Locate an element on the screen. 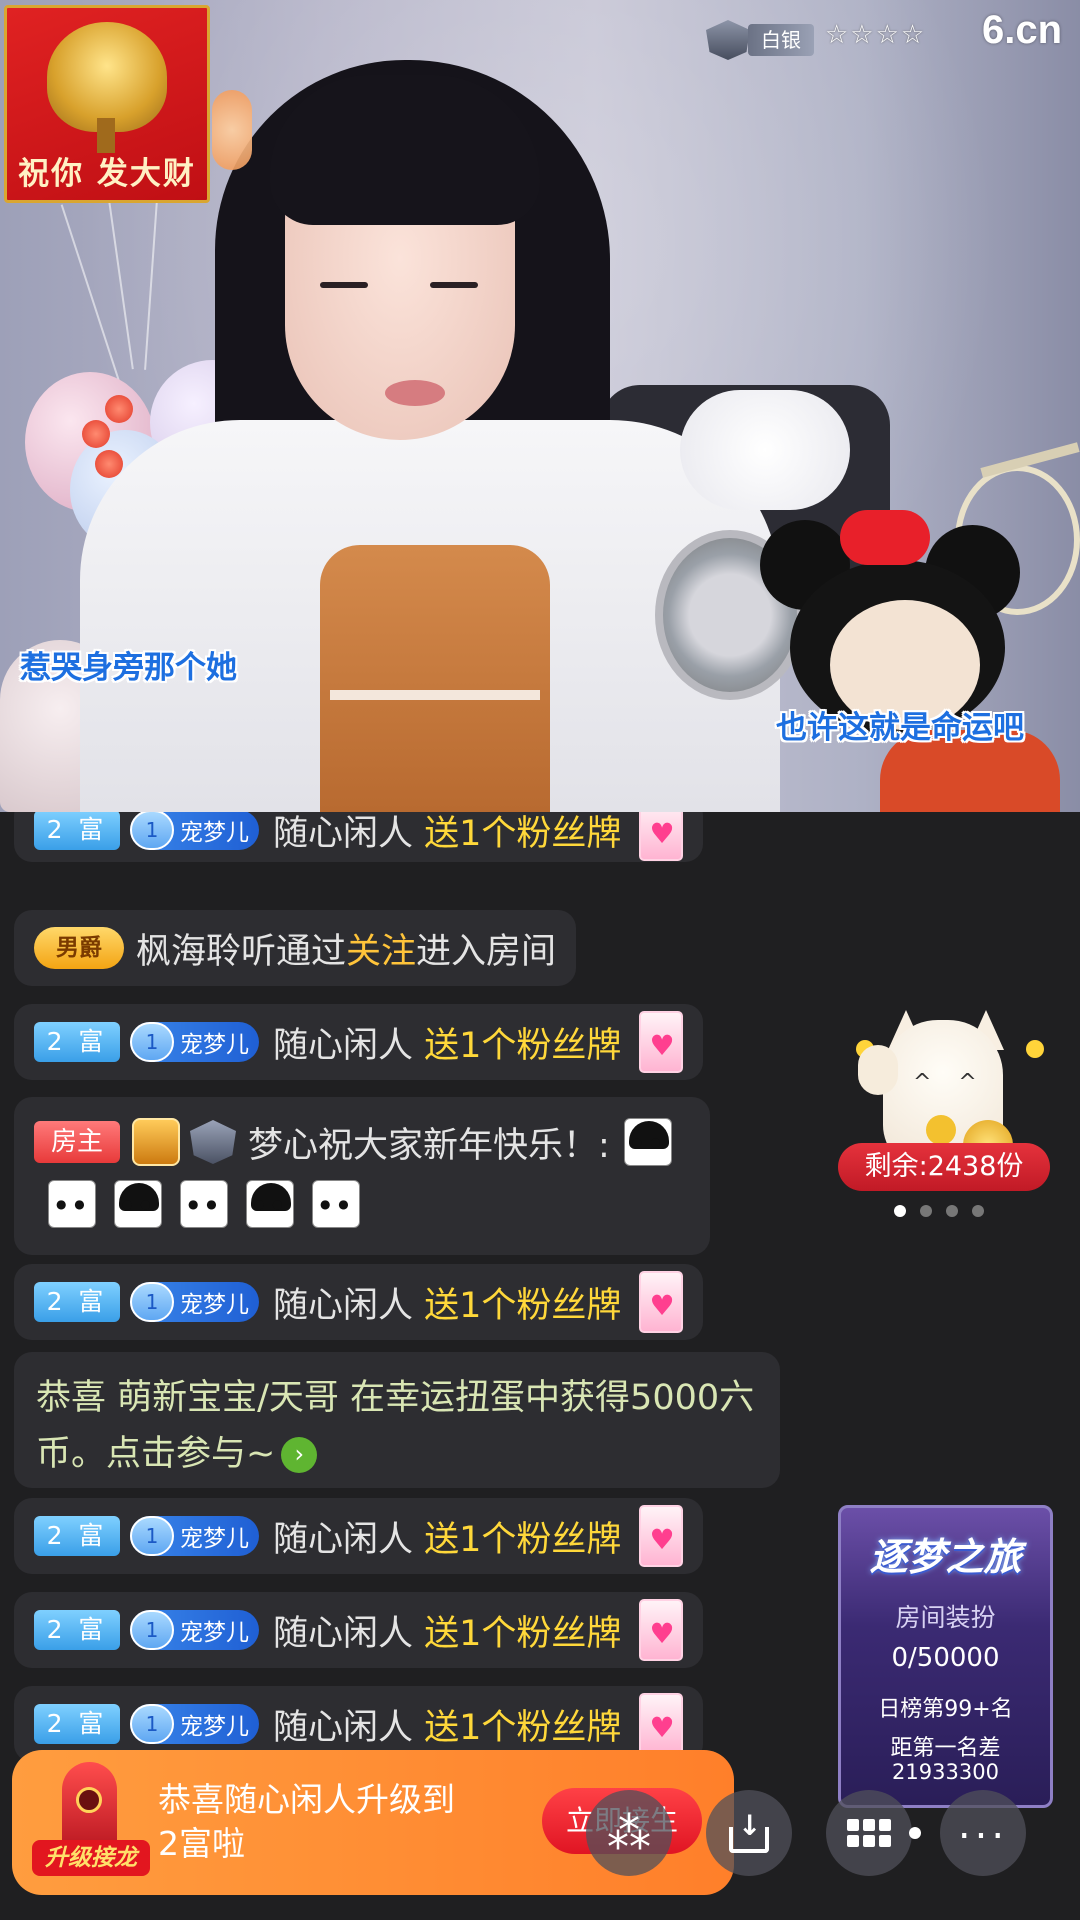 This screenshot has height=1920, width=1080. grid-menu-icon is located at coordinates (869, 1833).